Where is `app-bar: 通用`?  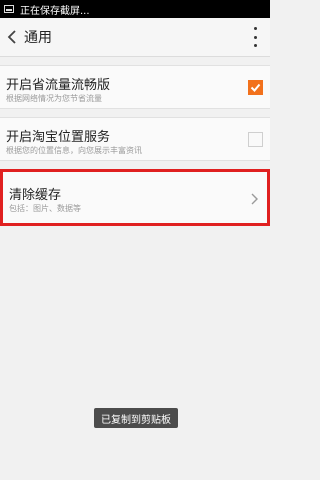 app-bar: 通用 is located at coordinates (135, 37).